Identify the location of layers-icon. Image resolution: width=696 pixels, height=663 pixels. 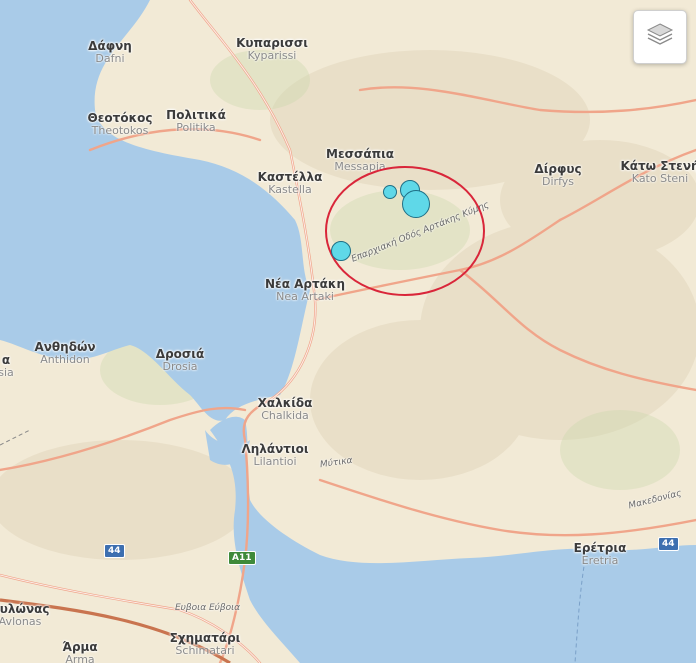
(660, 37).